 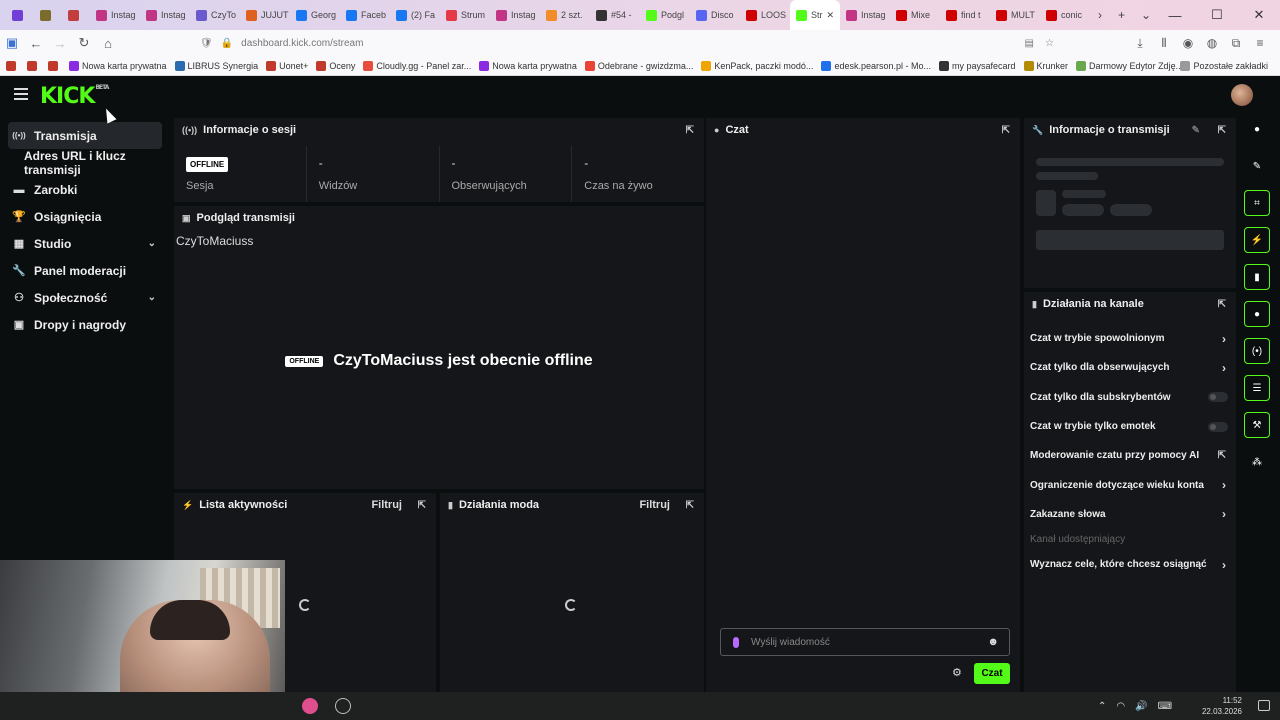 I want to click on channel-action-item: Wyznacz cele, które chcesz osiągnąć ›, so click(x=1130, y=564).